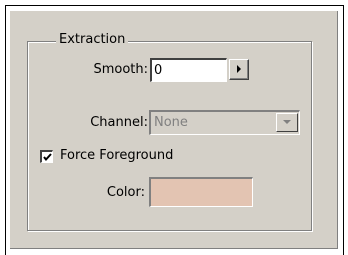 Image resolution: width=348 pixels, height=255 pixels. I want to click on color-label: Color:, so click(125, 192).